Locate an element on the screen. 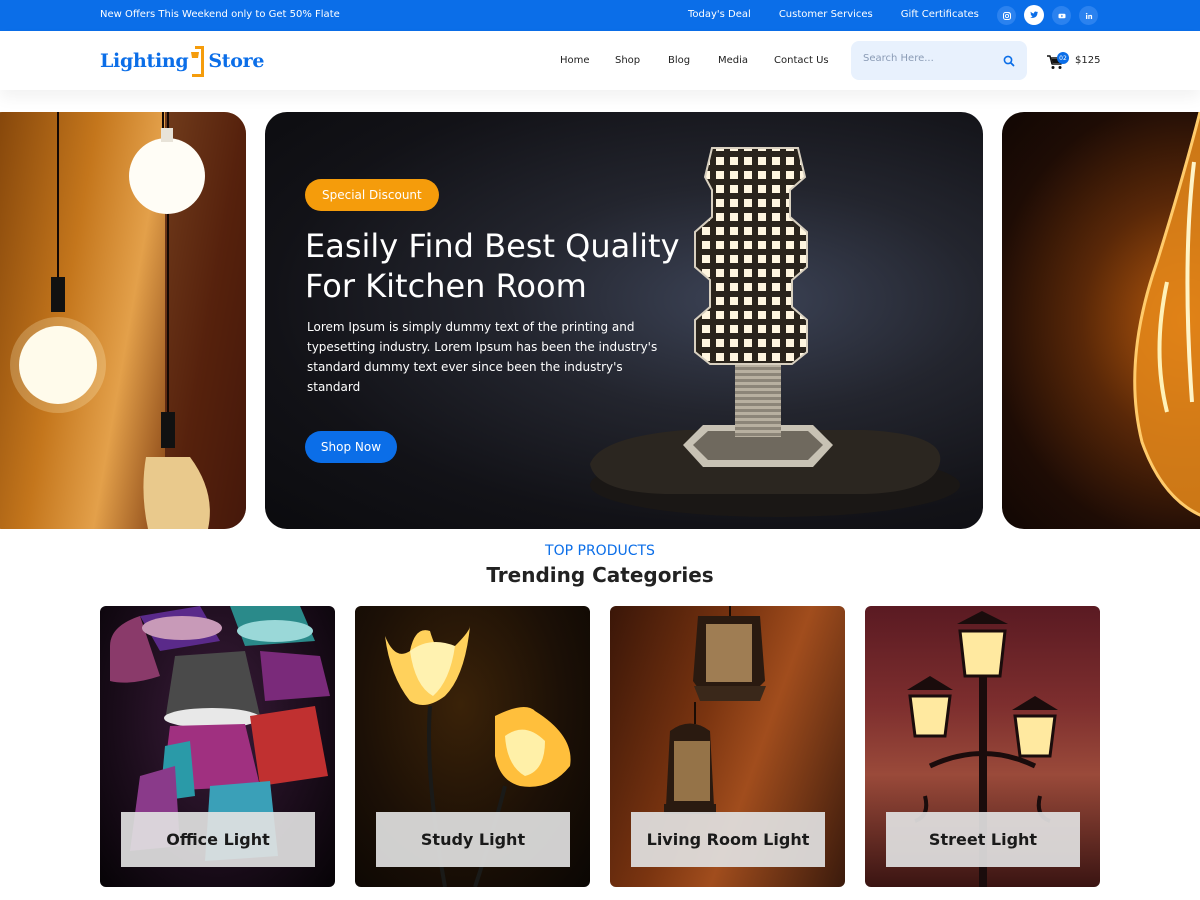 Image resolution: width=1200 pixels, height=900 pixels. category-card-street-light: Street Light is located at coordinates (982, 746).